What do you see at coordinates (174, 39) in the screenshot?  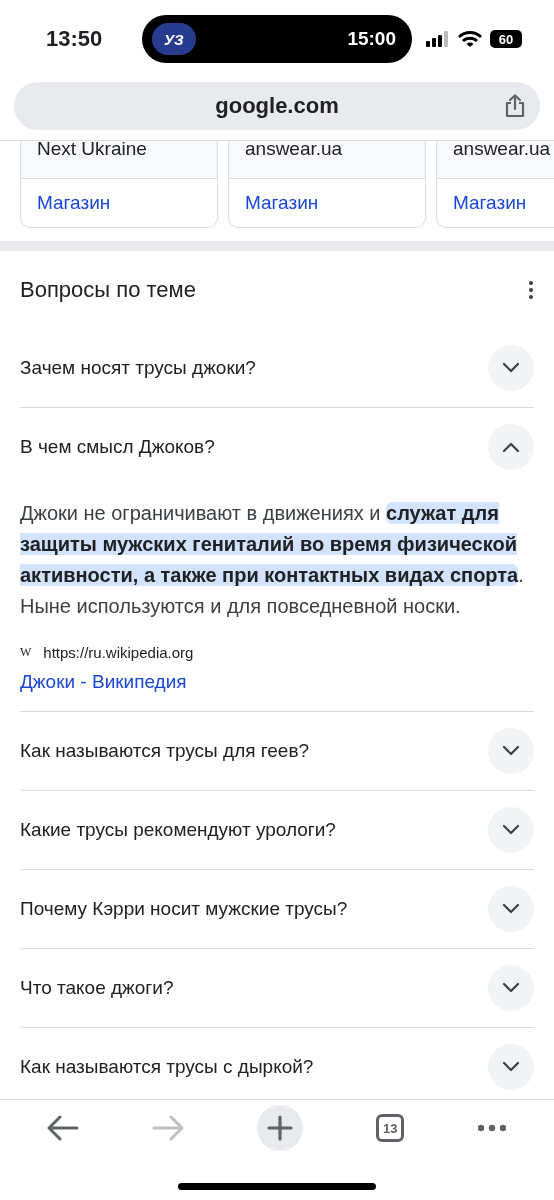 I see `app-badge: УЗ` at bounding box center [174, 39].